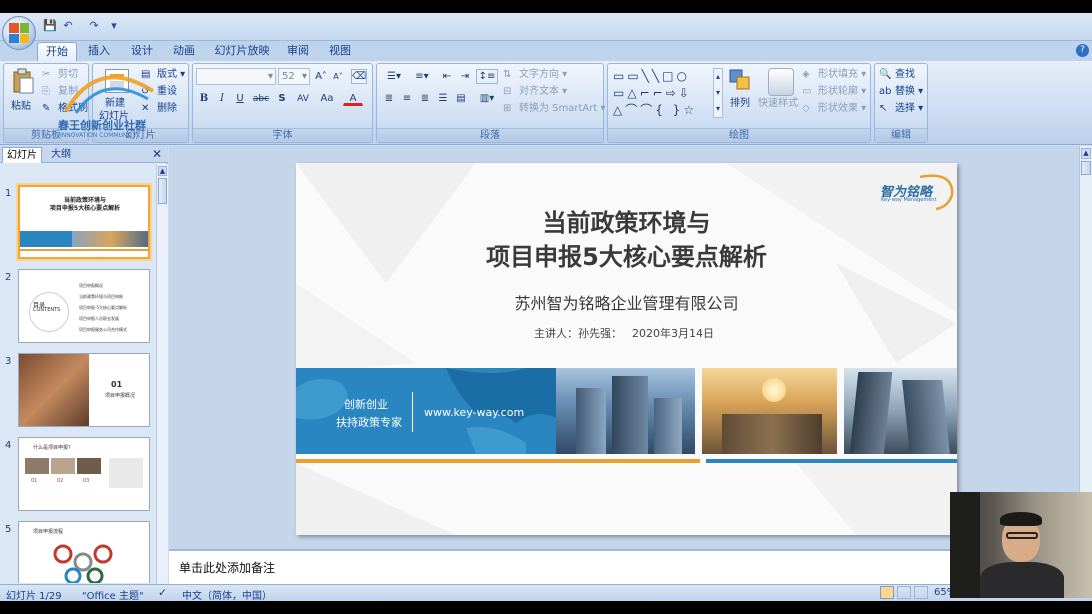 The height and width of the screenshot is (614, 1092). I want to click on tab-slides: 幻灯片, so click(22, 155).